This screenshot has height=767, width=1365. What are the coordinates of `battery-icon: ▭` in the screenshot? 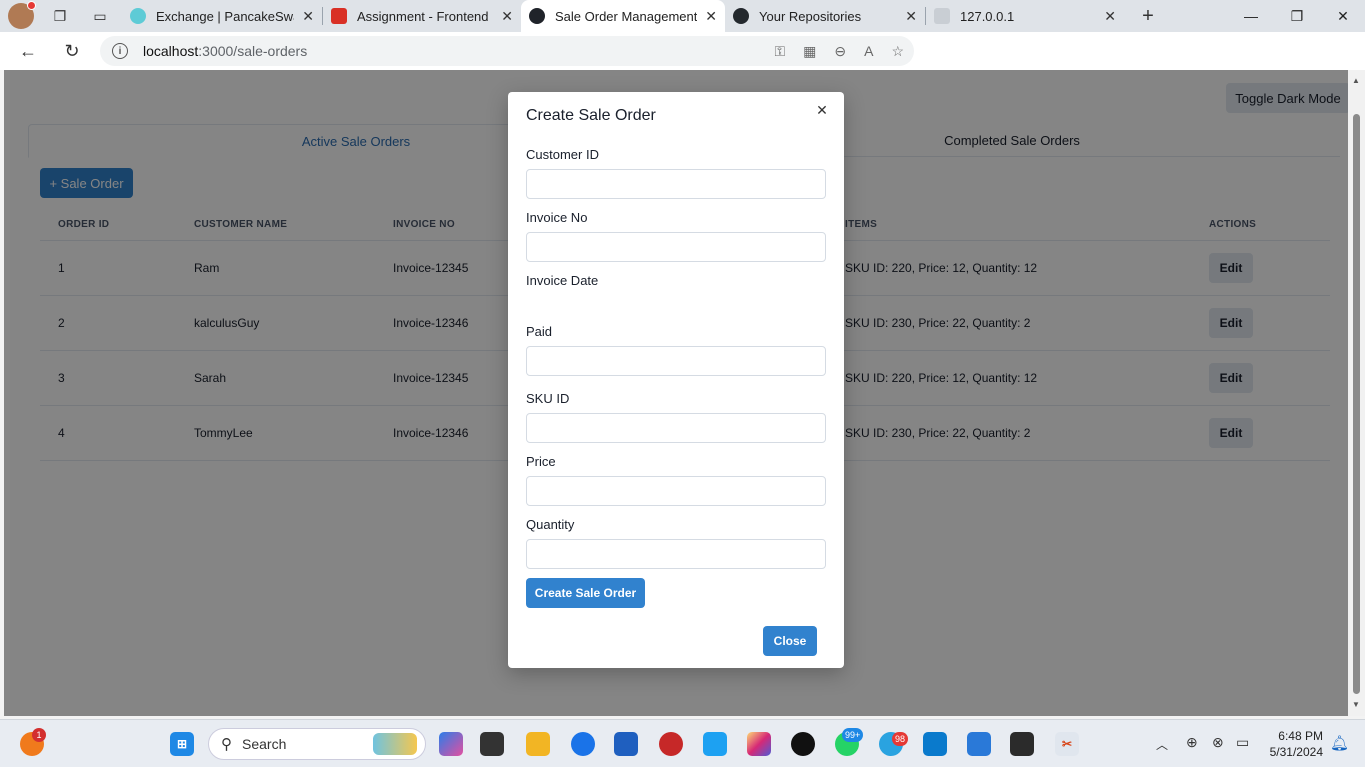 It's located at (1242, 742).